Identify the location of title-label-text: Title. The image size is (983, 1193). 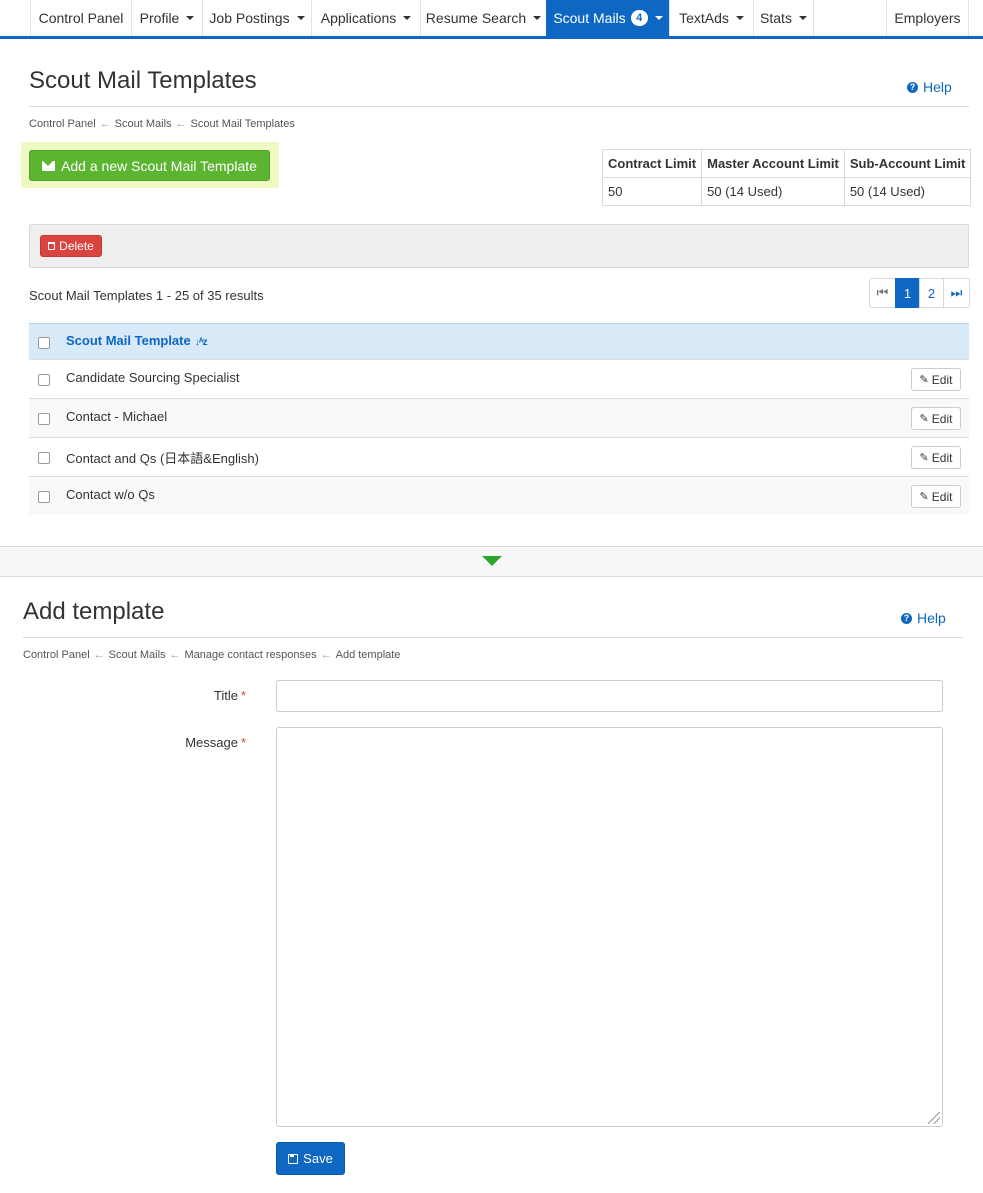
(225, 695).